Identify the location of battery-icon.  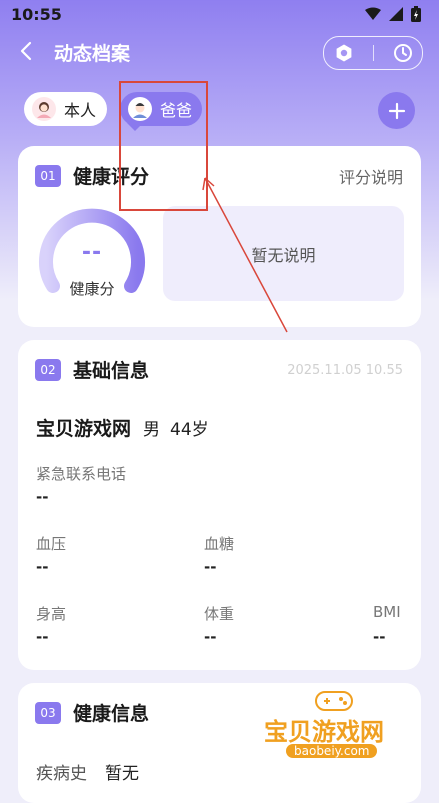
(416, 14).